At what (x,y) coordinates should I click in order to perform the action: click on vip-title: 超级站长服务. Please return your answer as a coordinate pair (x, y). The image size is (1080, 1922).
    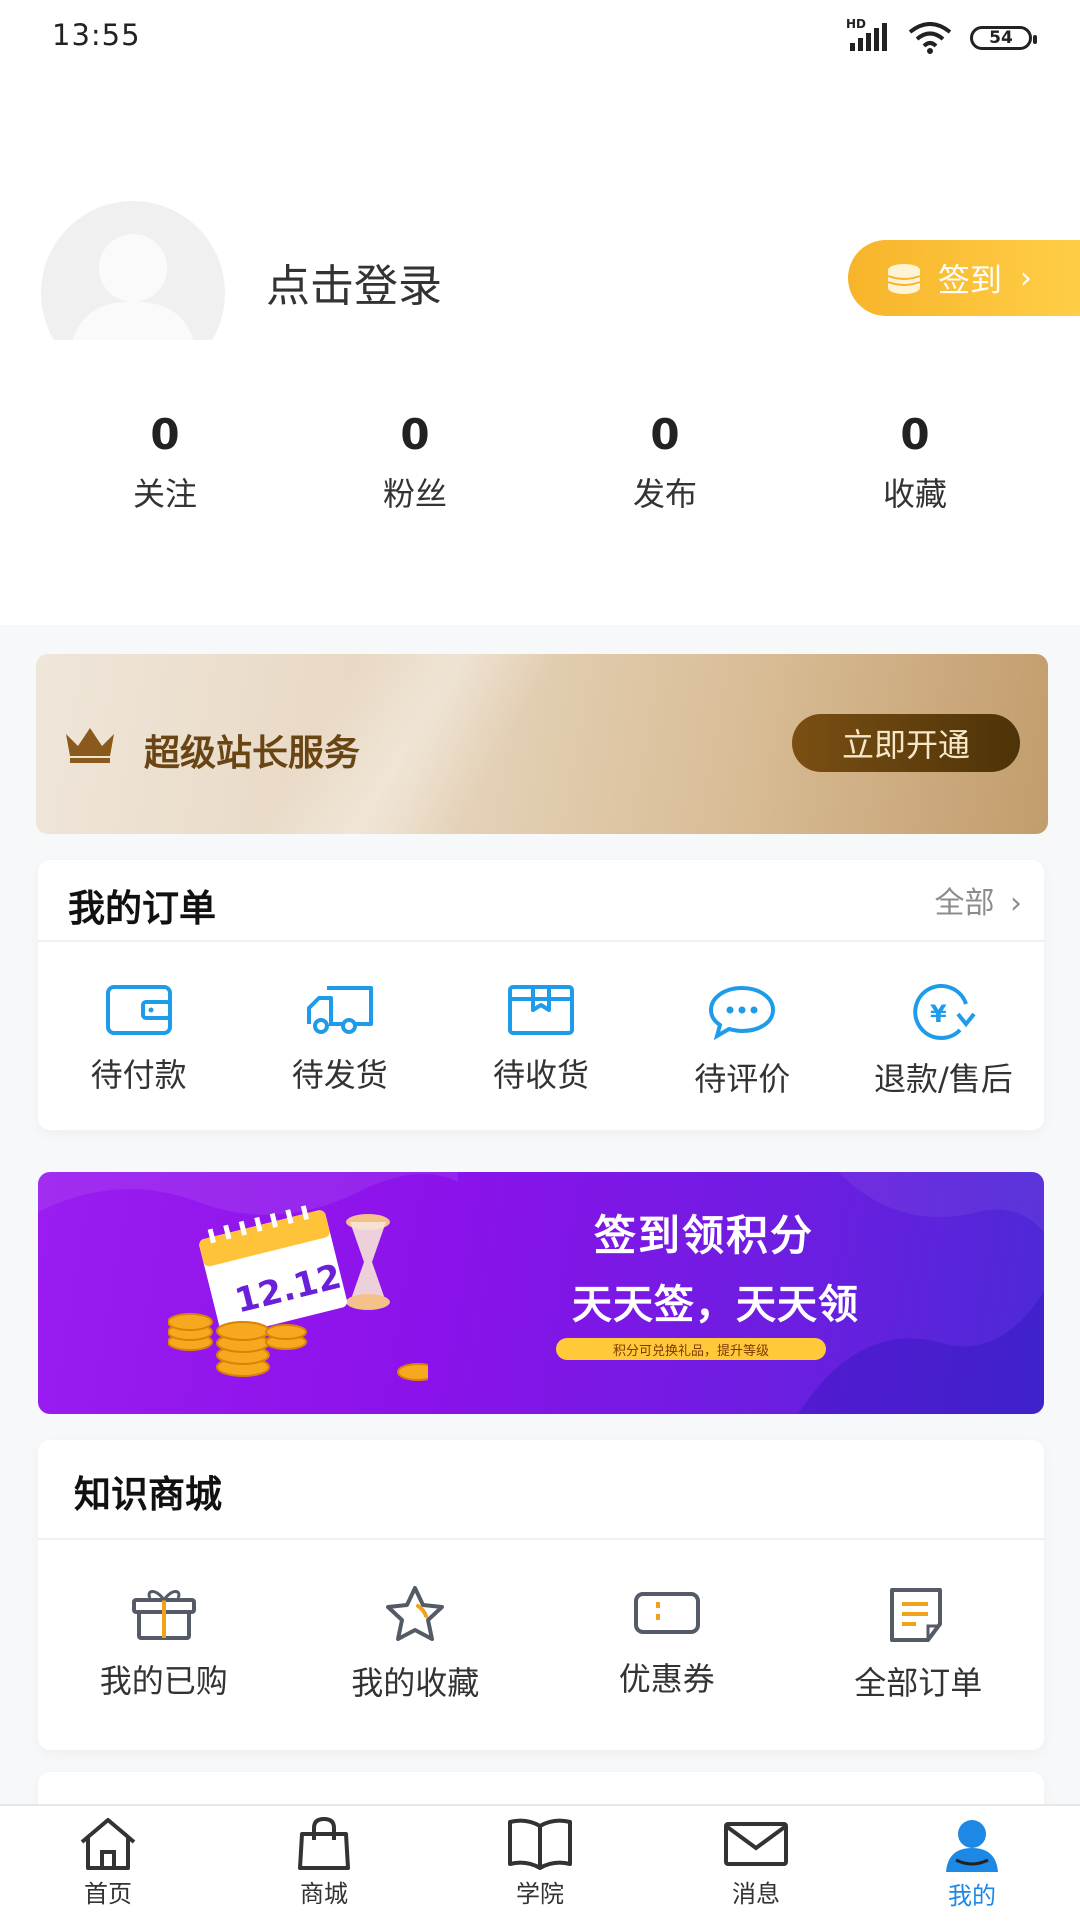
    Looking at the image, I should click on (252, 753).